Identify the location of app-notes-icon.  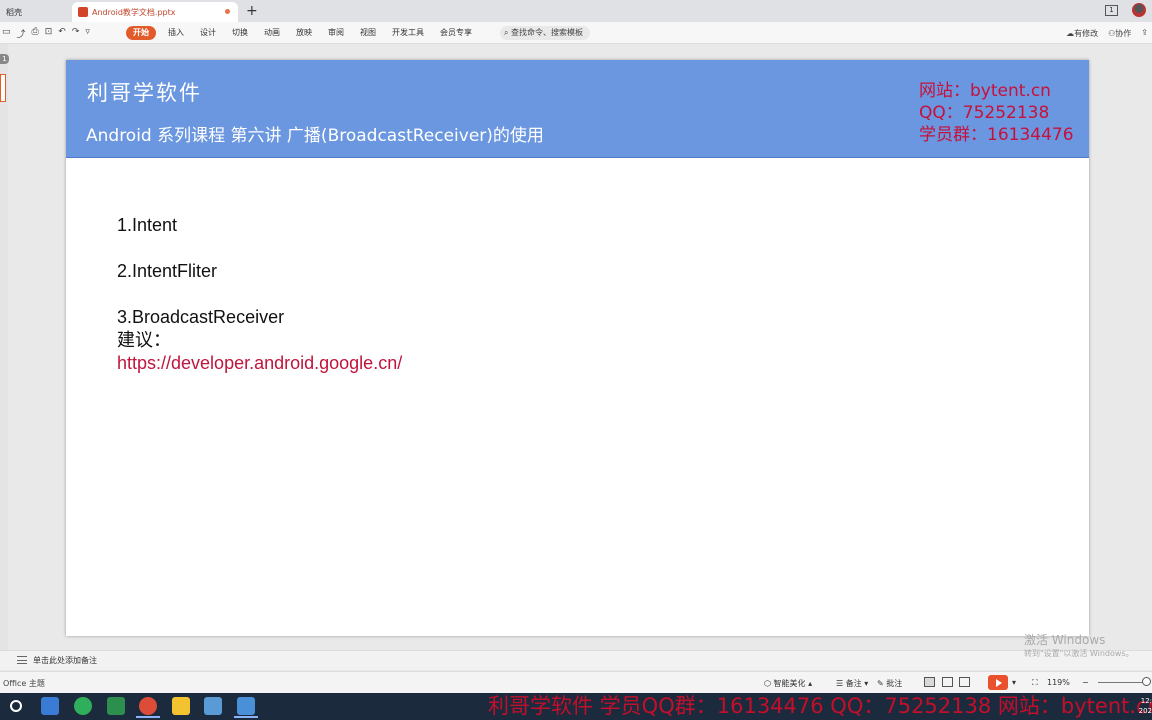
(181, 706).